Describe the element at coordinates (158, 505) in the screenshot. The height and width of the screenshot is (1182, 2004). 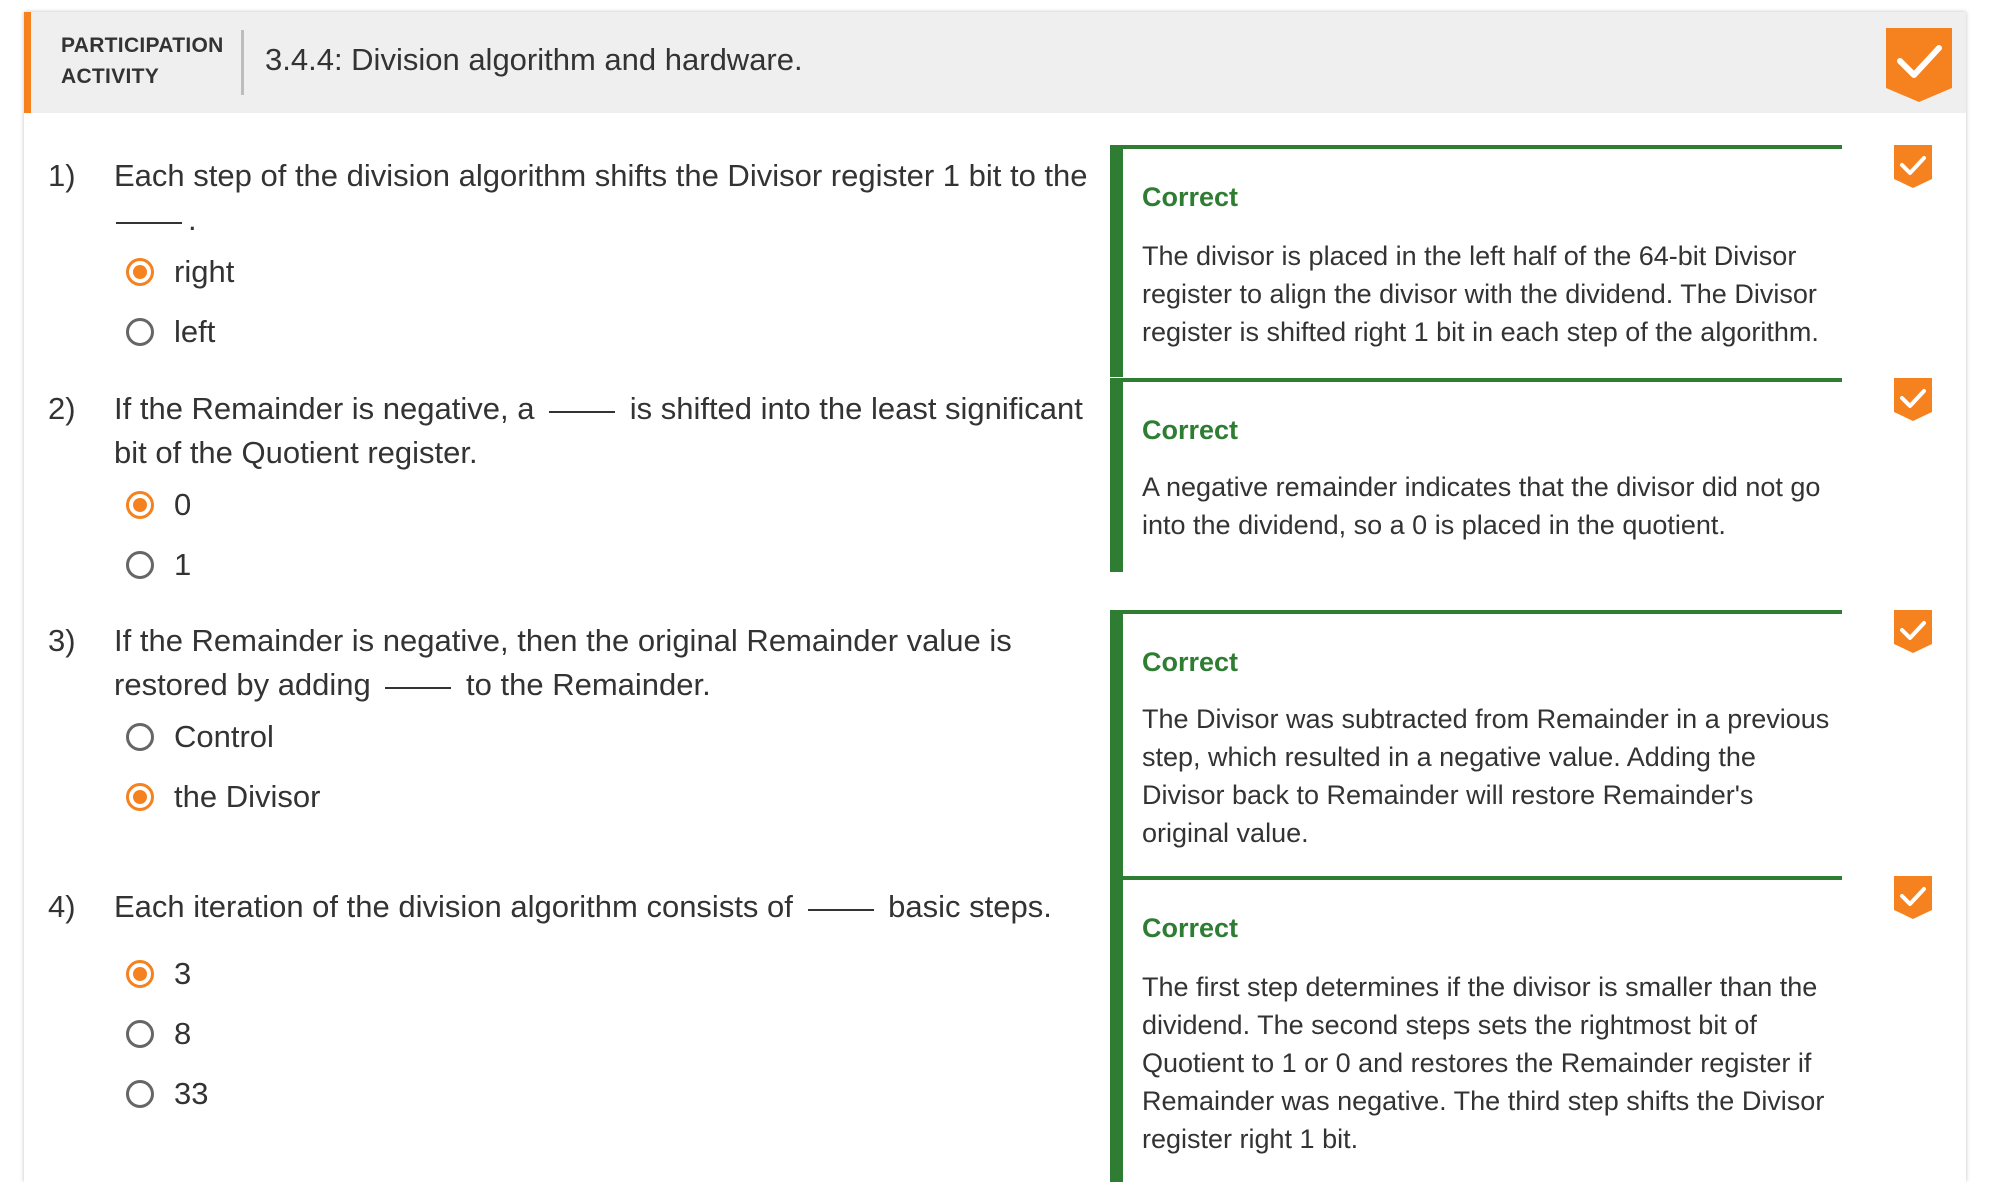
I see `choice-0: 0` at that location.